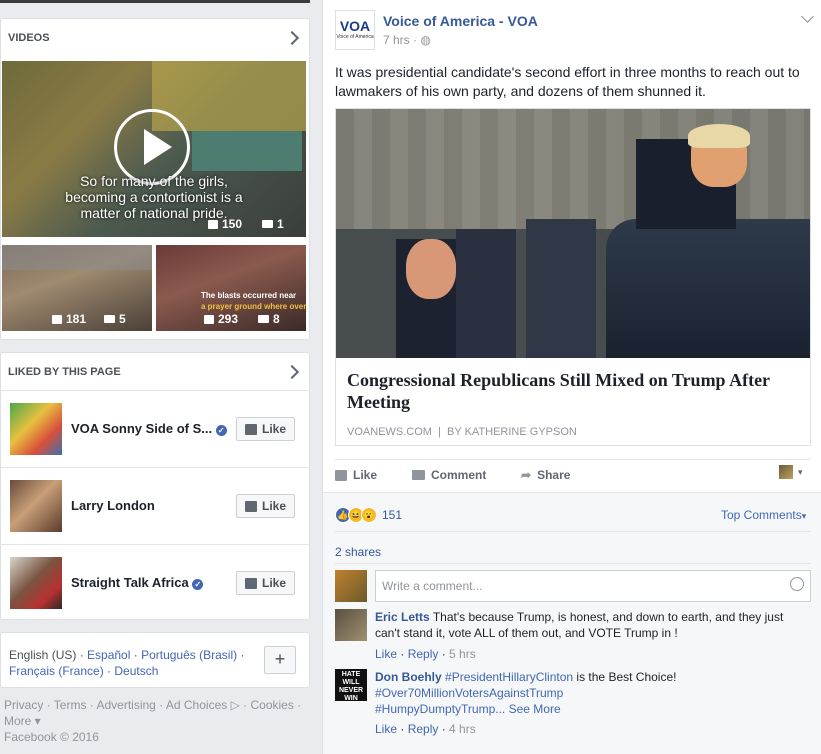  Describe the element at coordinates (64, 372) in the screenshot. I see `liked-title: LIKED BY THIS PAGE` at that location.